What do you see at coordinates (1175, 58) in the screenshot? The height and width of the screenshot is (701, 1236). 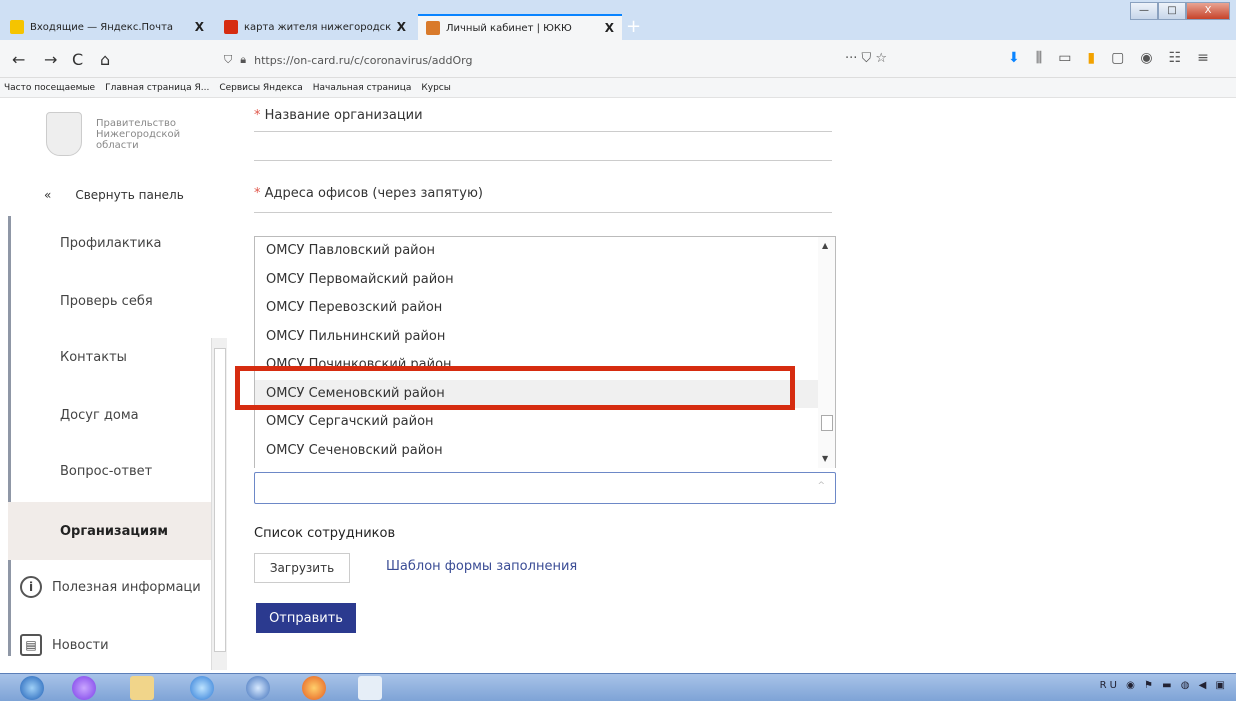 I see `gift-icon: ☷` at bounding box center [1175, 58].